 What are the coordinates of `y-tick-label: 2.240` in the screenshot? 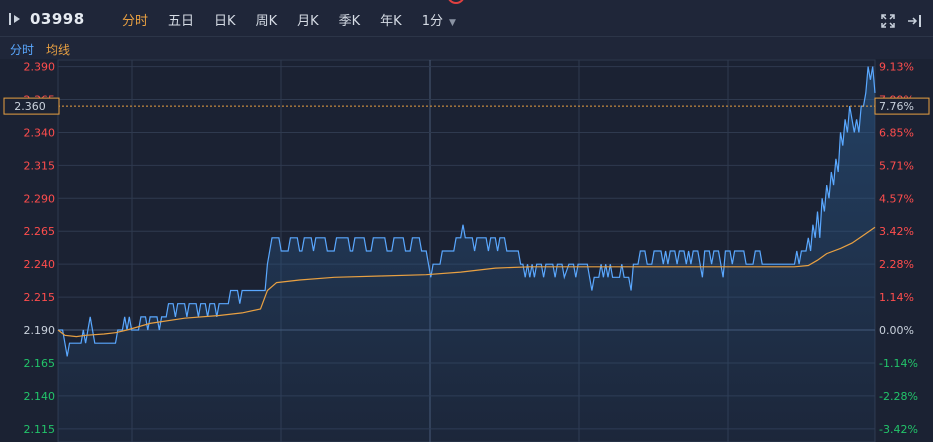 It's located at (40, 264).